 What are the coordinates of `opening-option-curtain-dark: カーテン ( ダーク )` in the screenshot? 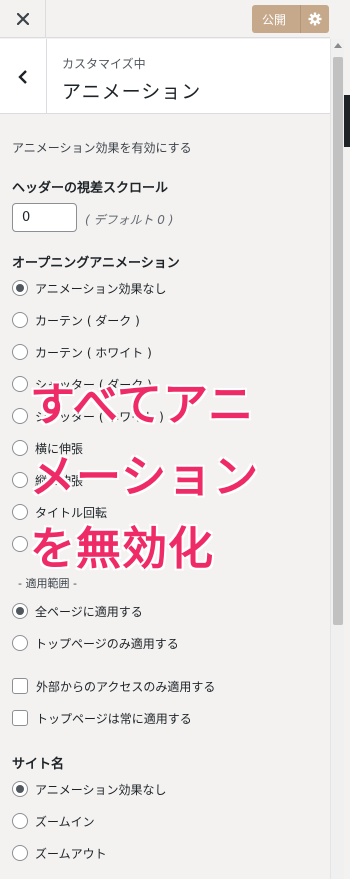 It's located at (76, 320).